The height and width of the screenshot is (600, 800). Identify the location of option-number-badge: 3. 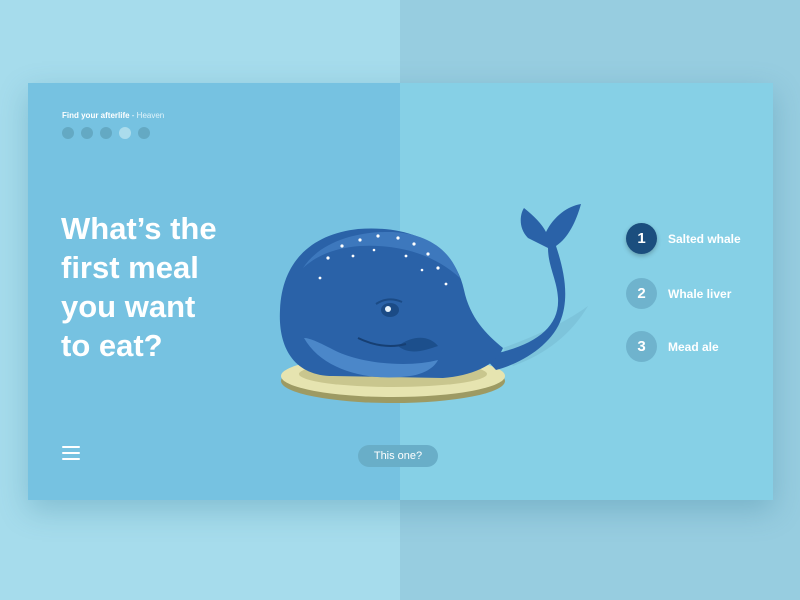
(641, 346).